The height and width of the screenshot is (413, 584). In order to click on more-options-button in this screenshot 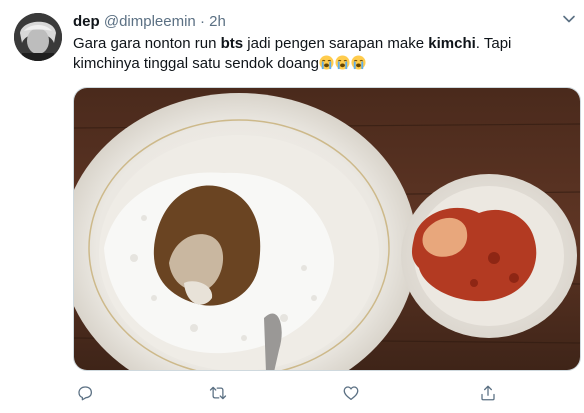, I will do `click(569, 19)`.